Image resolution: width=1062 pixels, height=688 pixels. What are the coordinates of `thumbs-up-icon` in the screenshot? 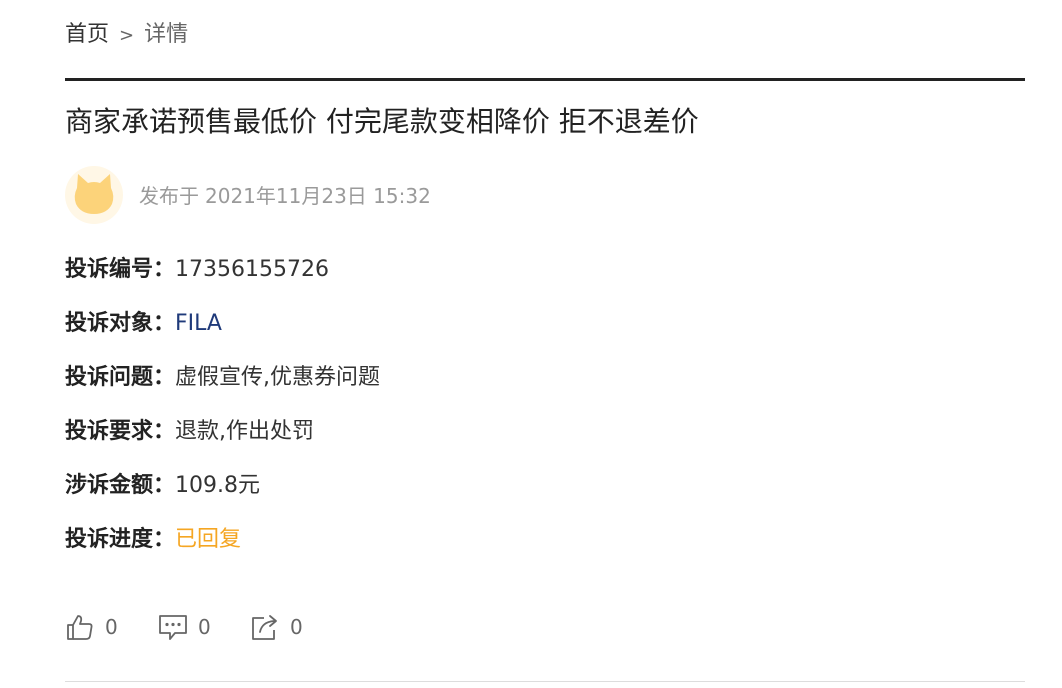 It's located at (80, 627).